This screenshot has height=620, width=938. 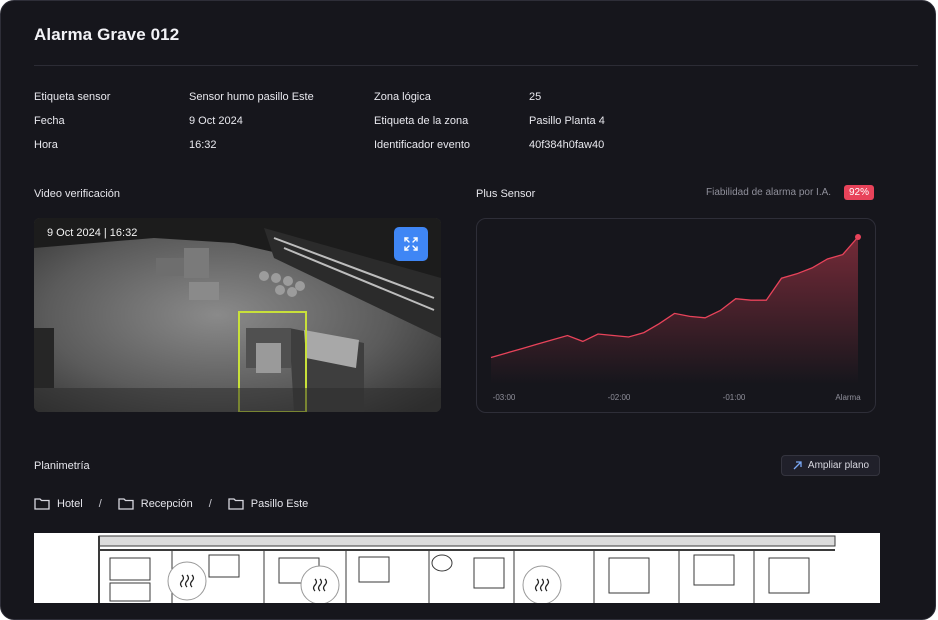 I want to click on x-tick-label: -02:00, so click(x=619, y=397).